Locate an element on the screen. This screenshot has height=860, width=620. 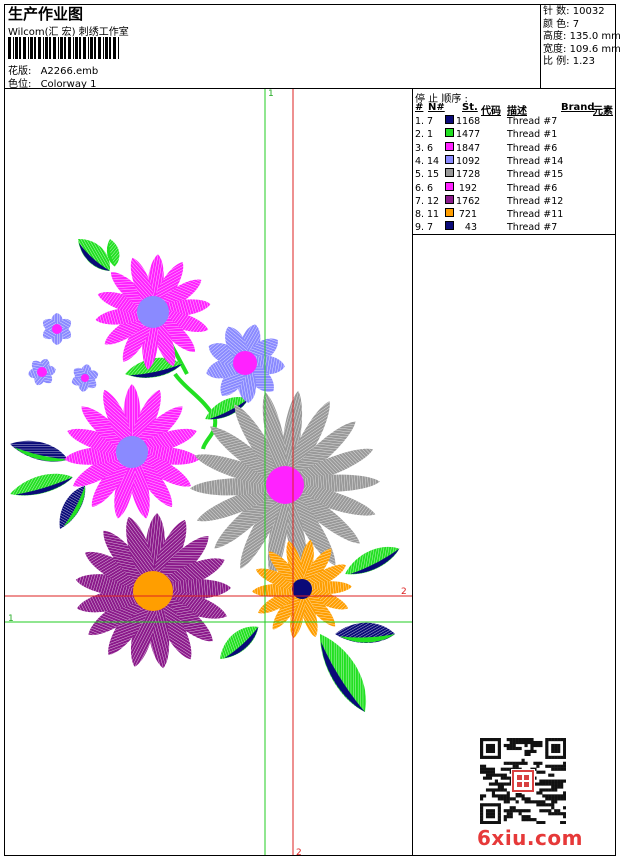
watermark: 6xiu.com is located at coordinates (530, 838).